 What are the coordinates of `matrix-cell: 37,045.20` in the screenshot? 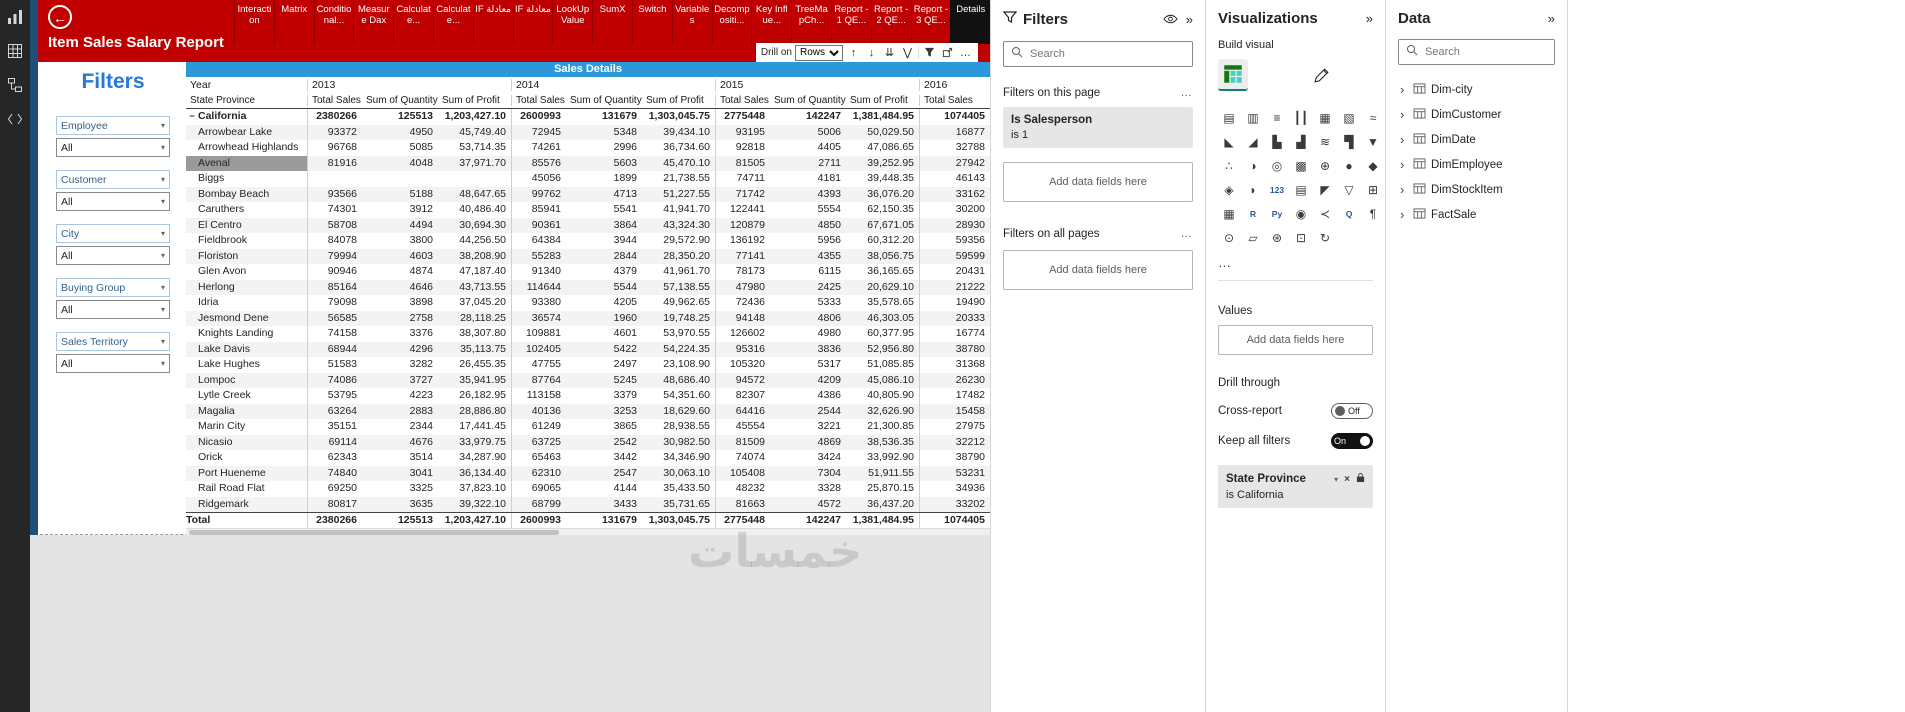 It's located at (475, 303).